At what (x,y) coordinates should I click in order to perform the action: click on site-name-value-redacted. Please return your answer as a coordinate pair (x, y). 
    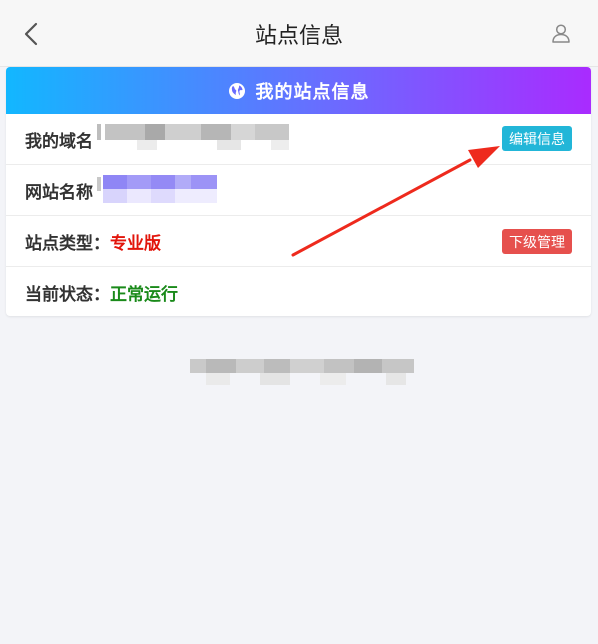
    Looking at the image, I should click on (158, 190).